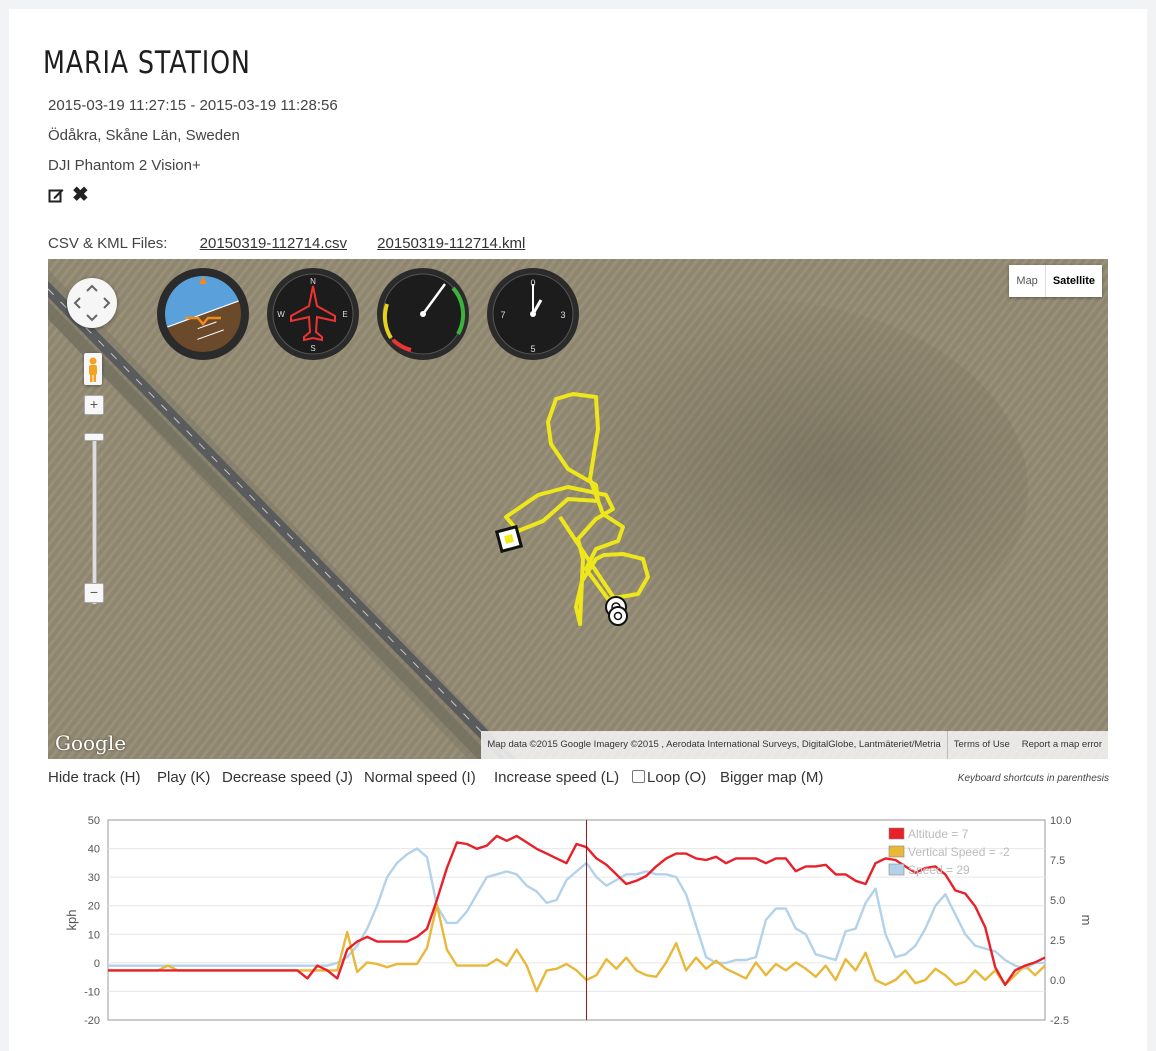 This screenshot has height=1051, width=1156. Describe the element at coordinates (94, 850) in the screenshot. I see `left-tick-label: 40` at that location.